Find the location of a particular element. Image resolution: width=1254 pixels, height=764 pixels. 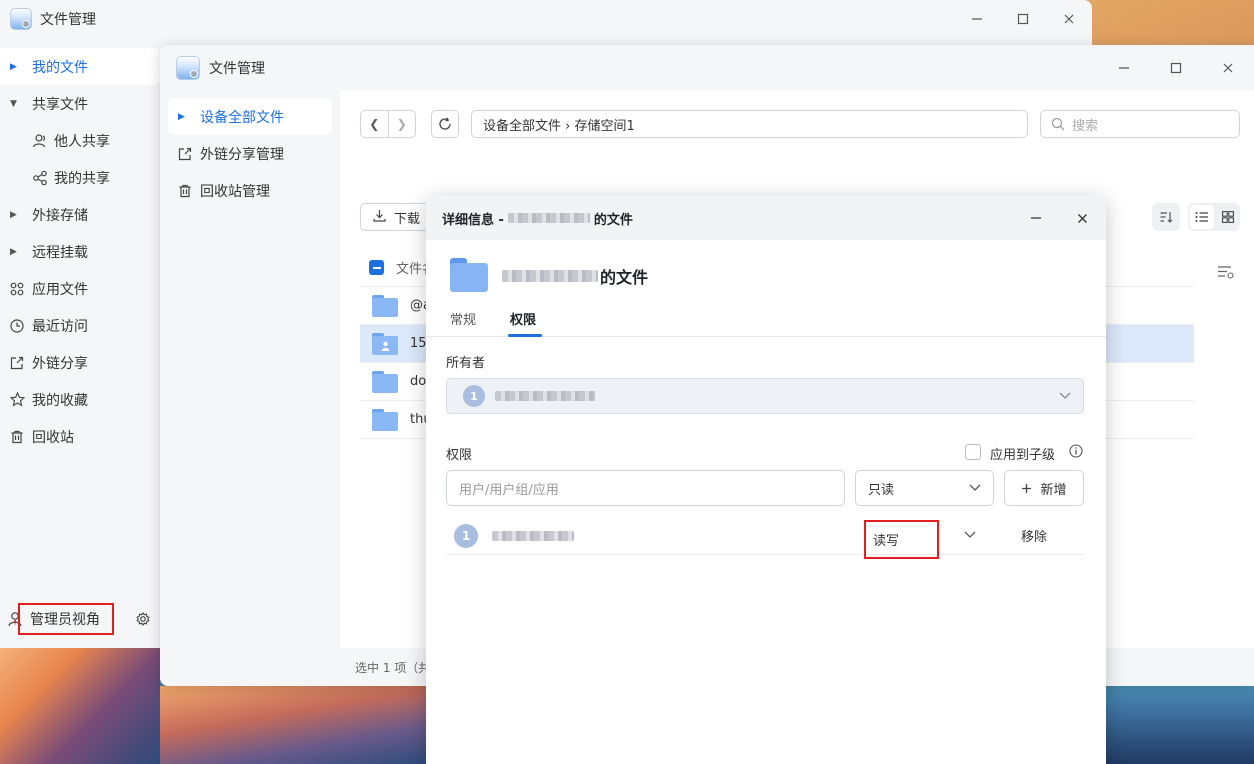

dialog-minimize-button is located at coordinates (1036, 218).